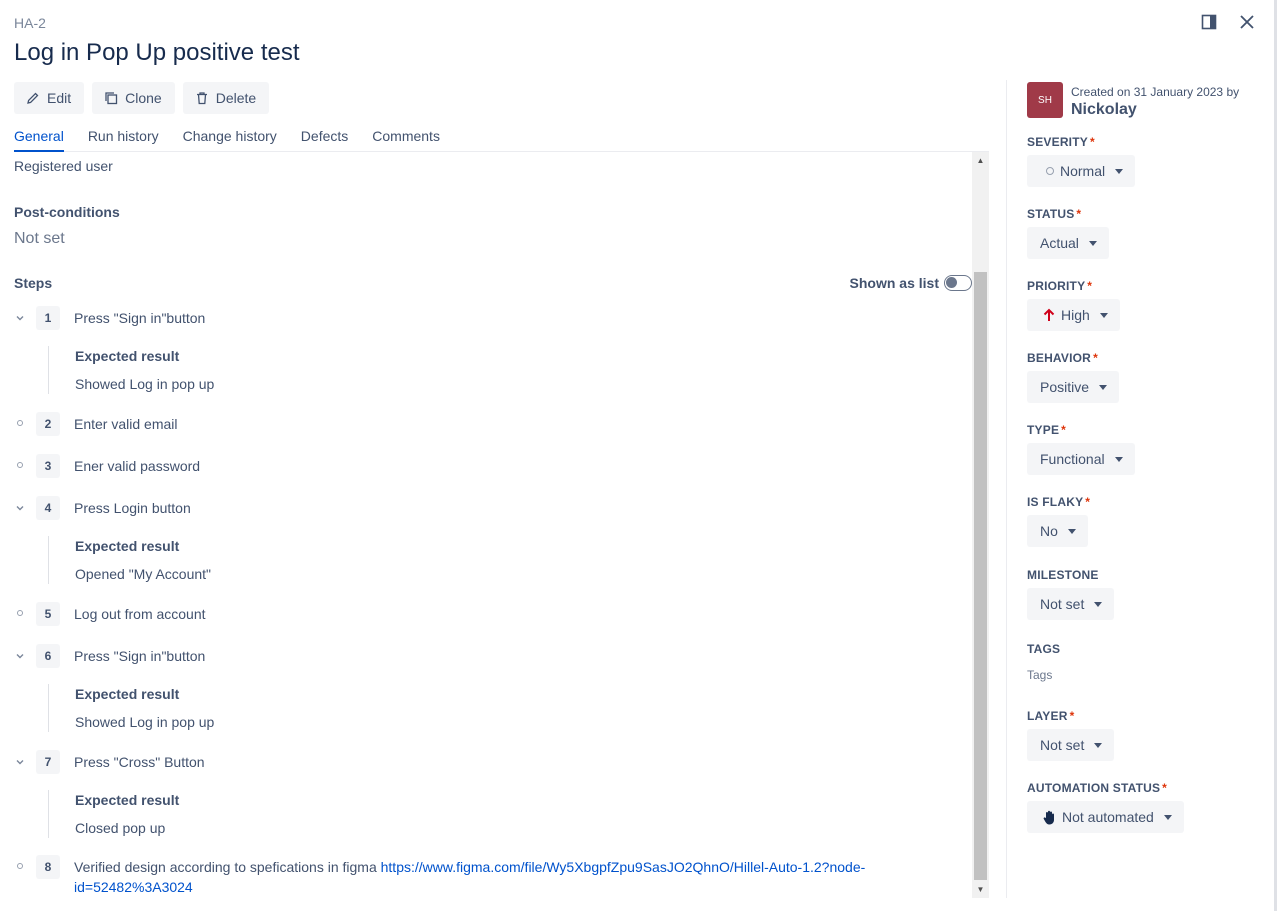 This screenshot has width=1277, height=911. What do you see at coordinates (137, 466) in the screenshot?
I see `step-action: Ener valid password` at bounding box center [137, 466].